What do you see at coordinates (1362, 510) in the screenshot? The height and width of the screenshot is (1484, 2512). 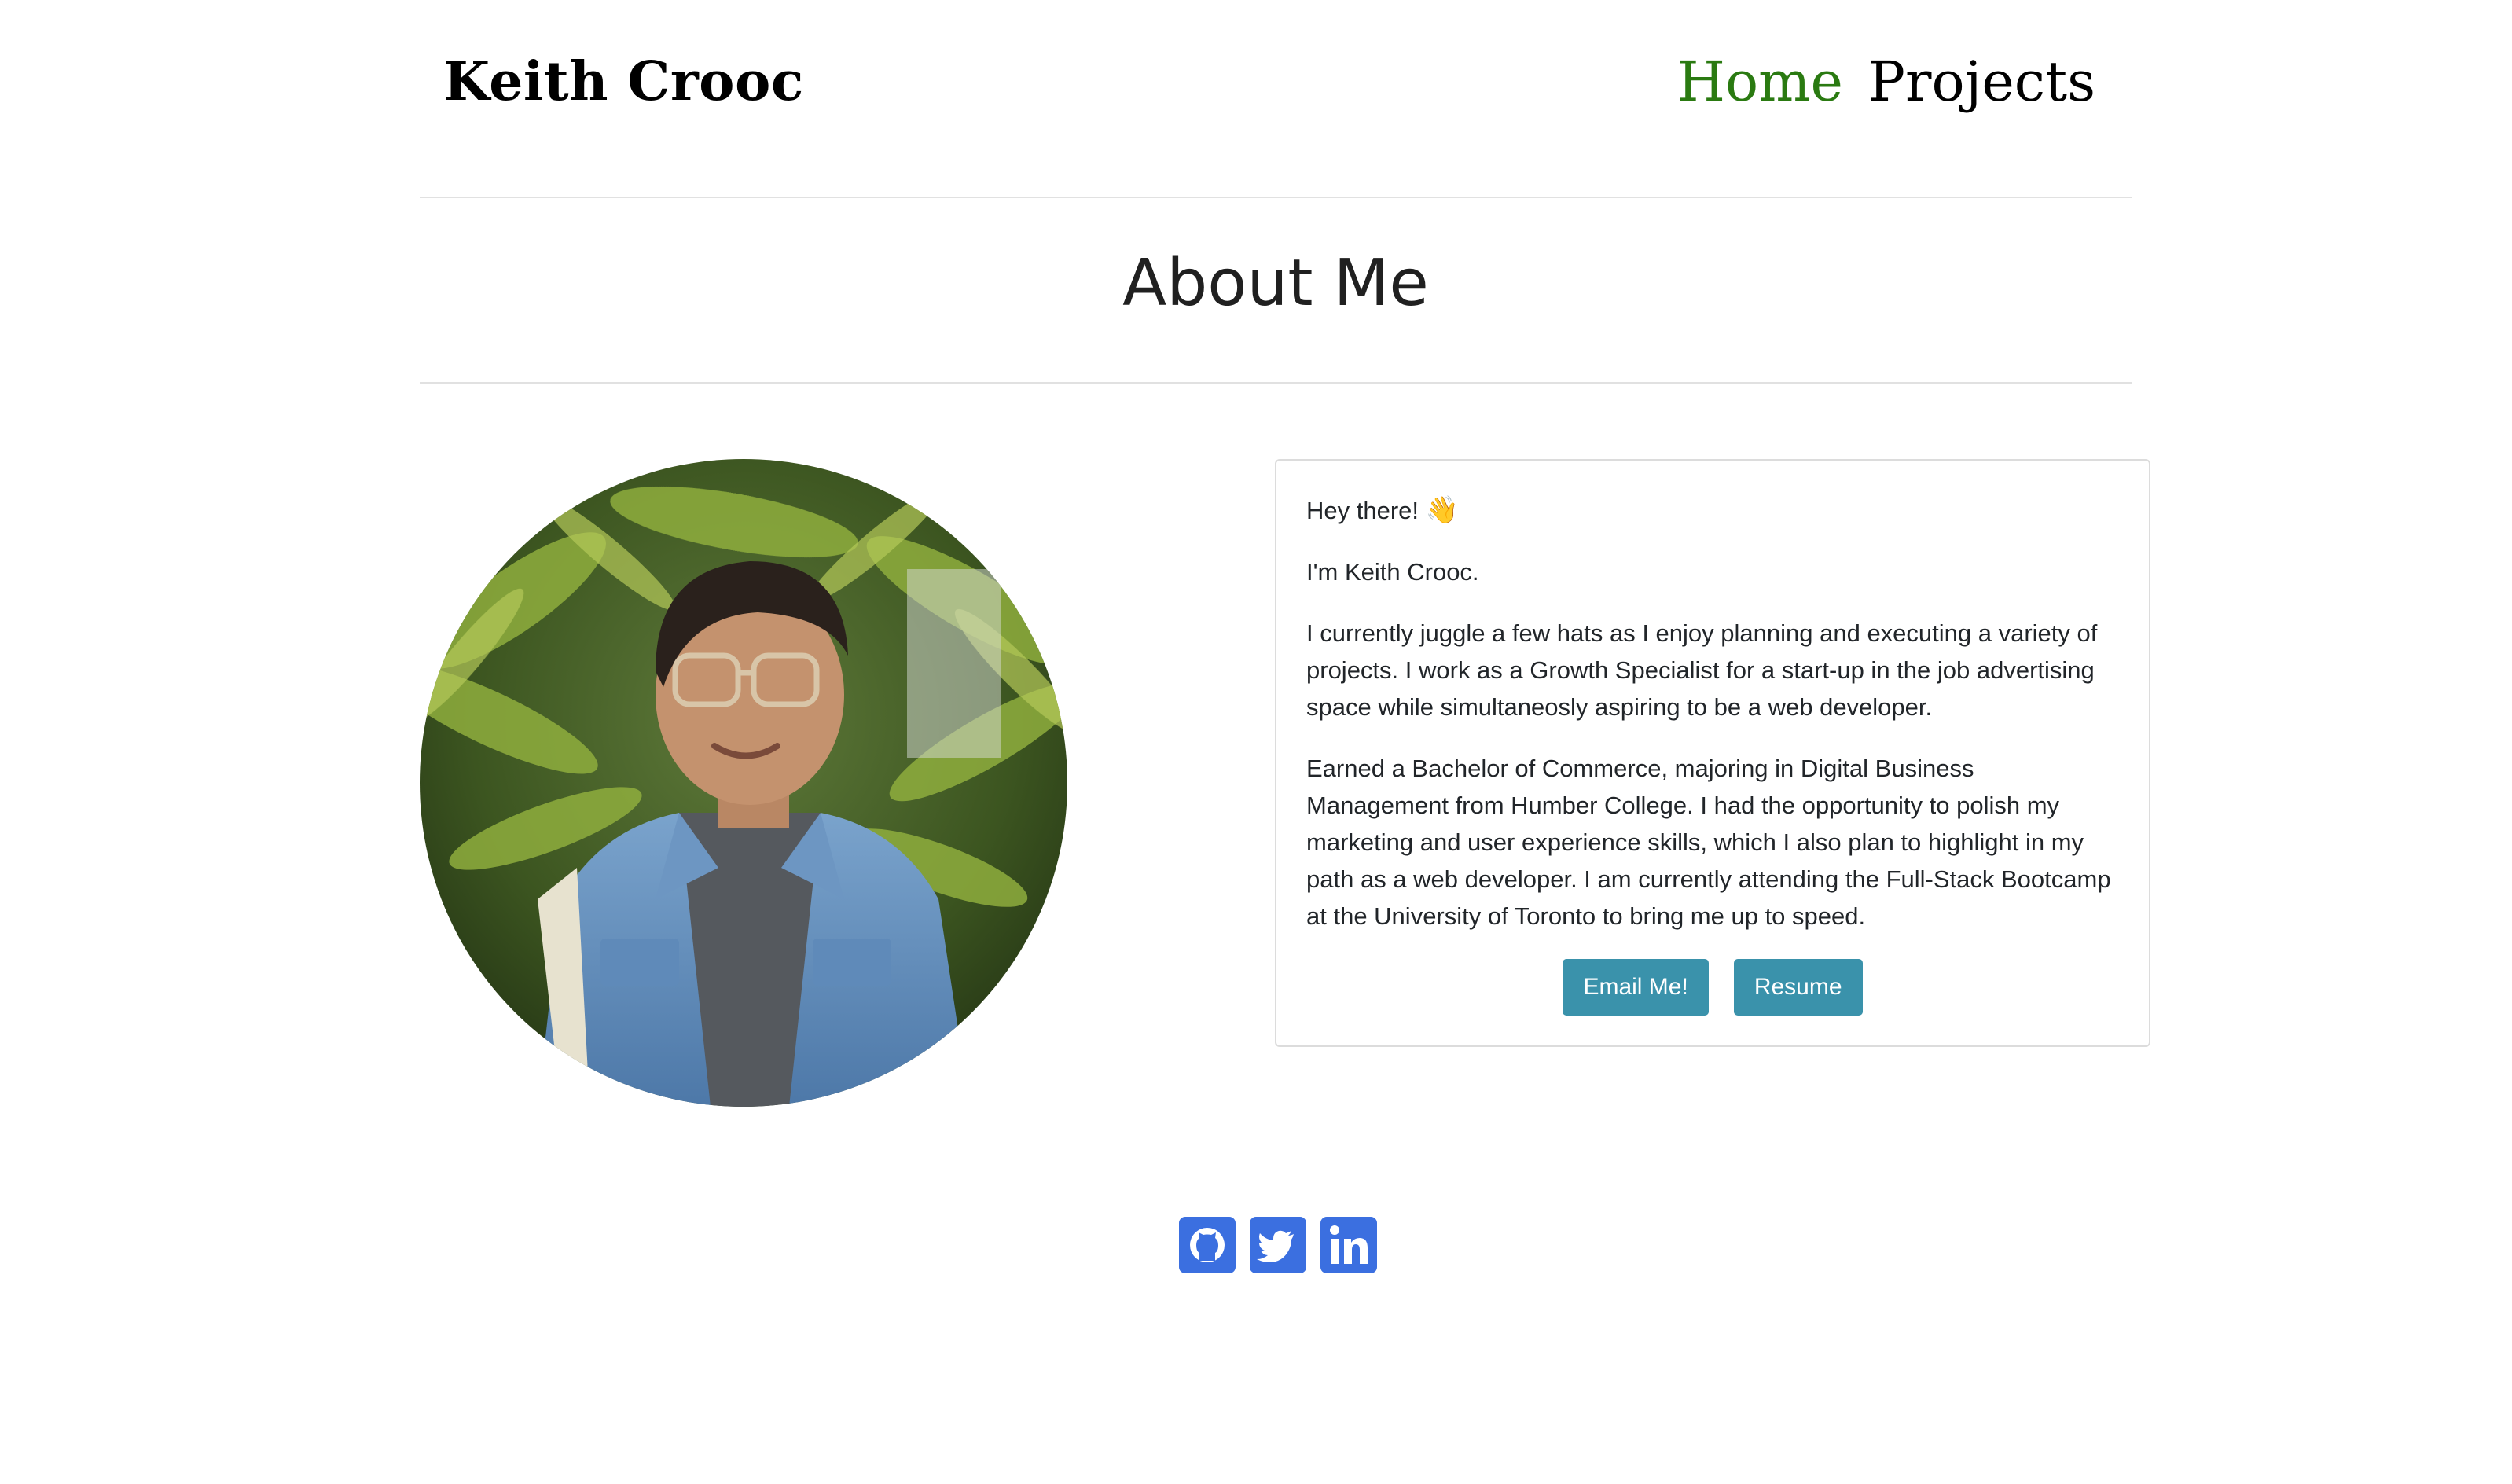 I see `greeting-text: Hey there!` at bounding box center [1362, 510].